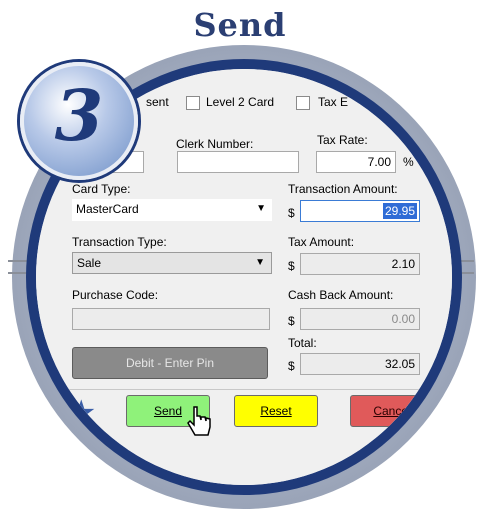  I want to click on card-type-value: MasterCard, so click(107, 209).